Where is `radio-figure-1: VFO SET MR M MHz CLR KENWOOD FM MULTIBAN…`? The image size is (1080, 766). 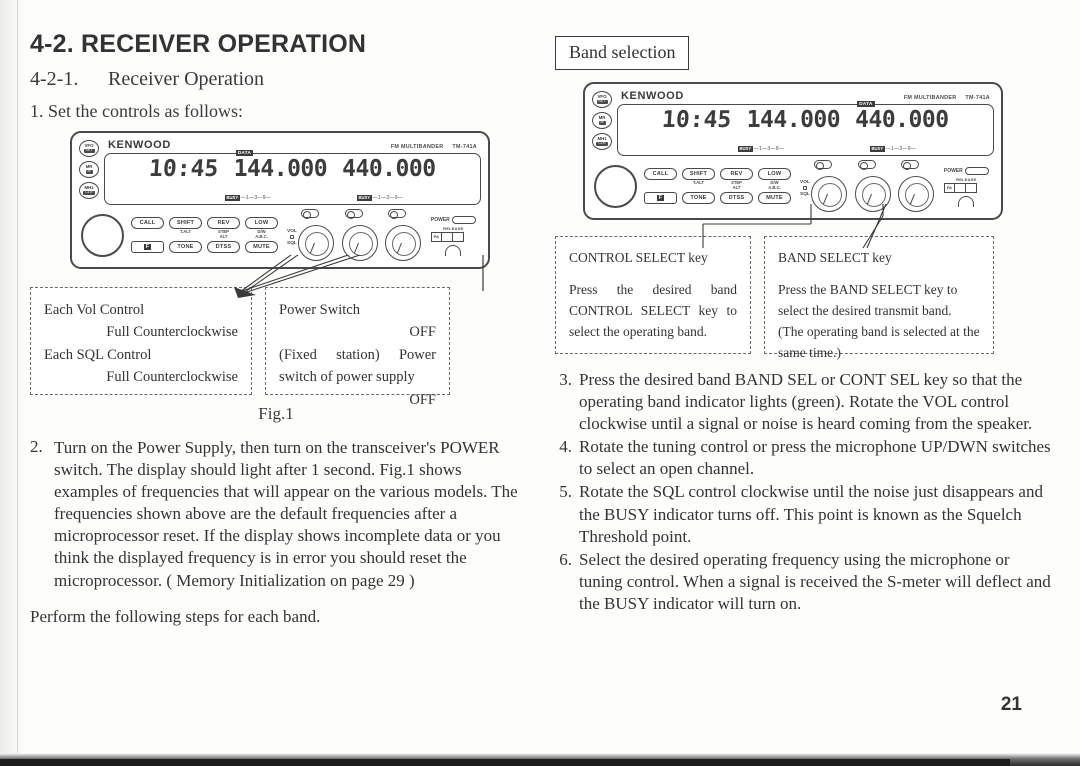
radio-figure-1: VFO SET MR M MHz CLR KENWOOD FM MULTIBAN… is located at coordinates (280, 214).